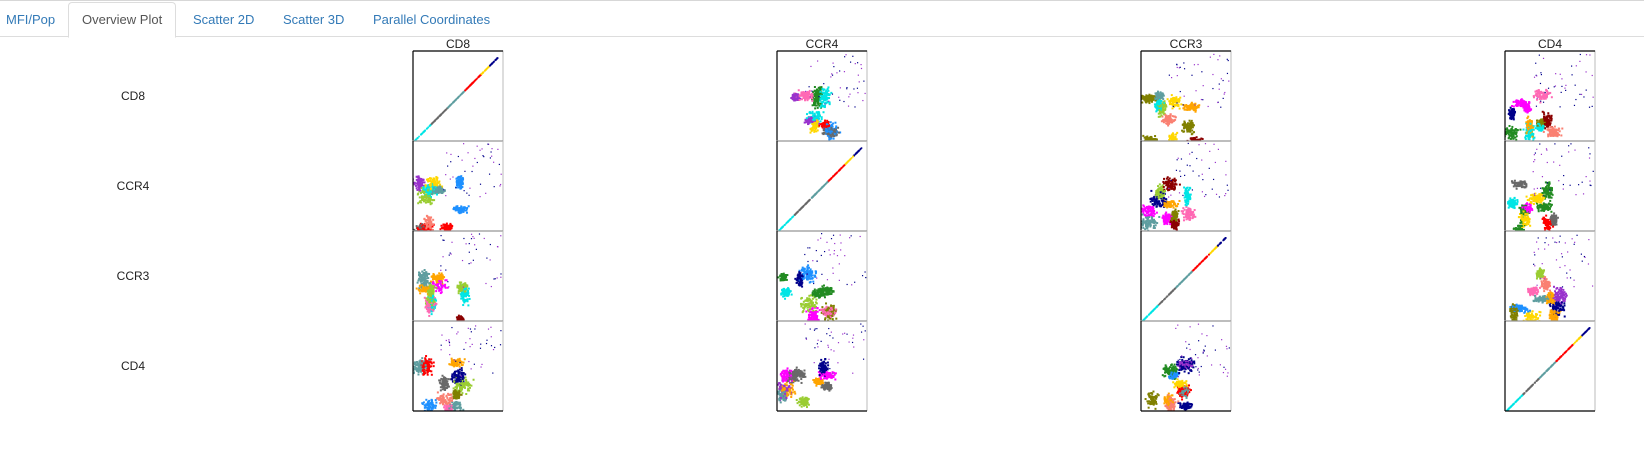  I want to click on scatter-cell-ccr4-vs-cd4, so click(1550, 186).